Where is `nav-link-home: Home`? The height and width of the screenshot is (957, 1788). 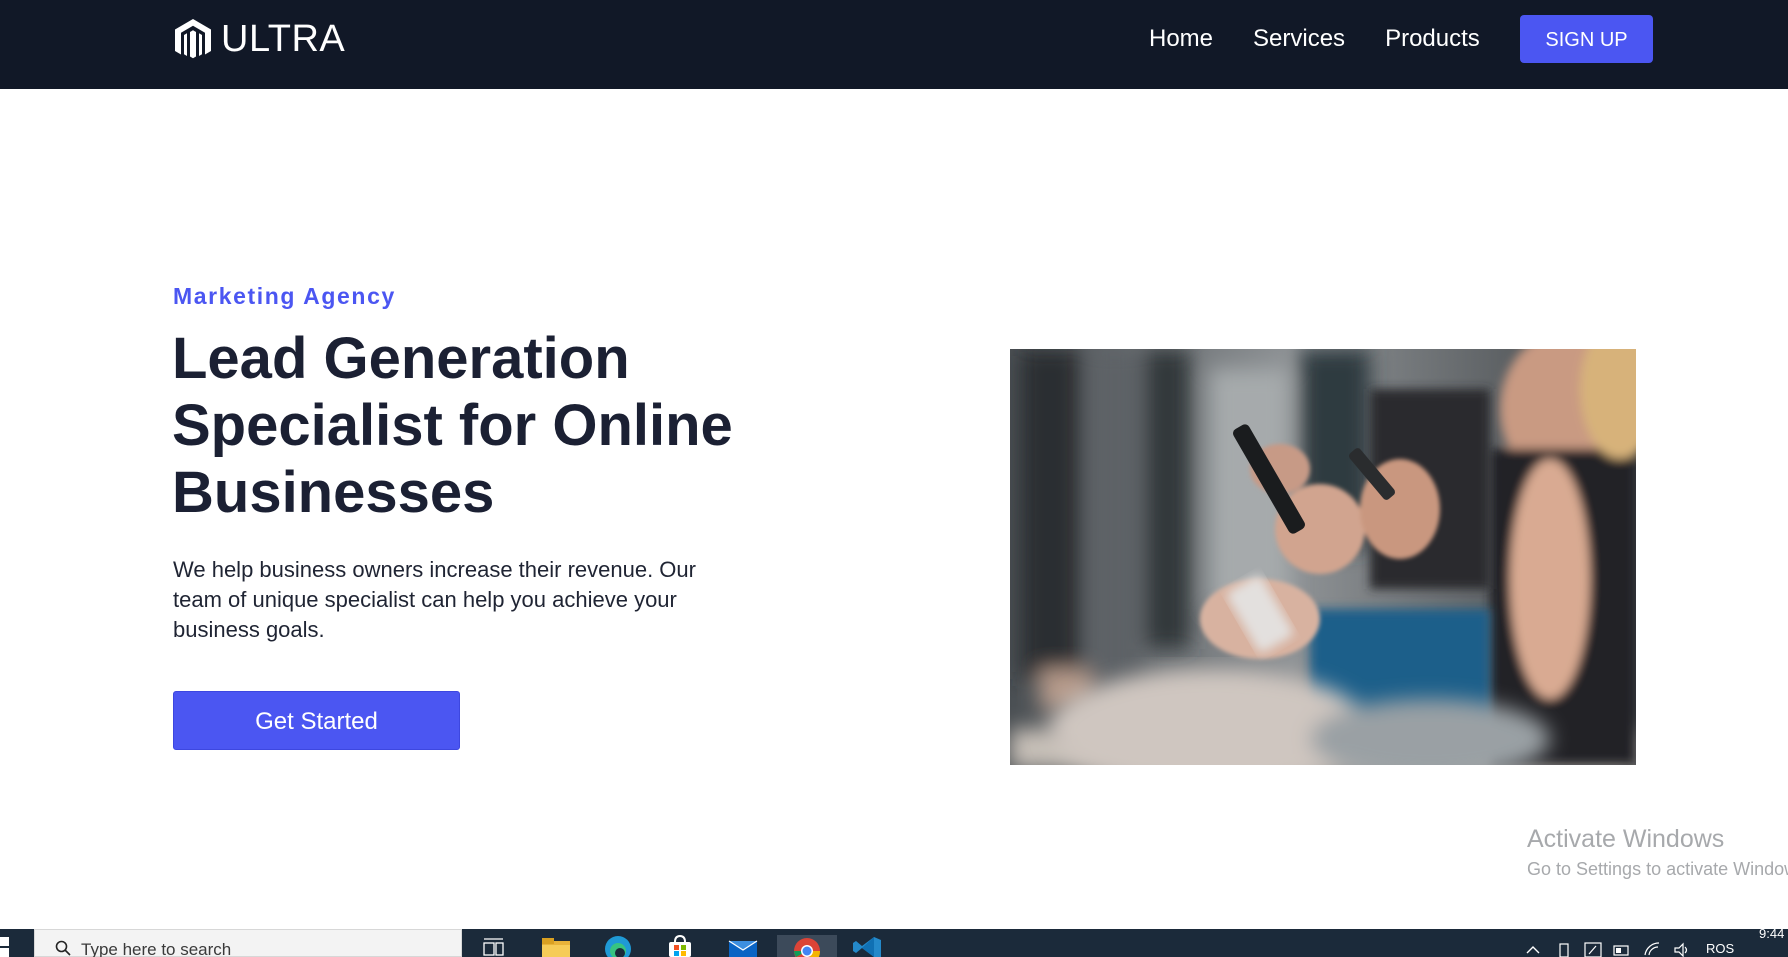 nav-link-home: Home is located at coordinates (1181, 39).